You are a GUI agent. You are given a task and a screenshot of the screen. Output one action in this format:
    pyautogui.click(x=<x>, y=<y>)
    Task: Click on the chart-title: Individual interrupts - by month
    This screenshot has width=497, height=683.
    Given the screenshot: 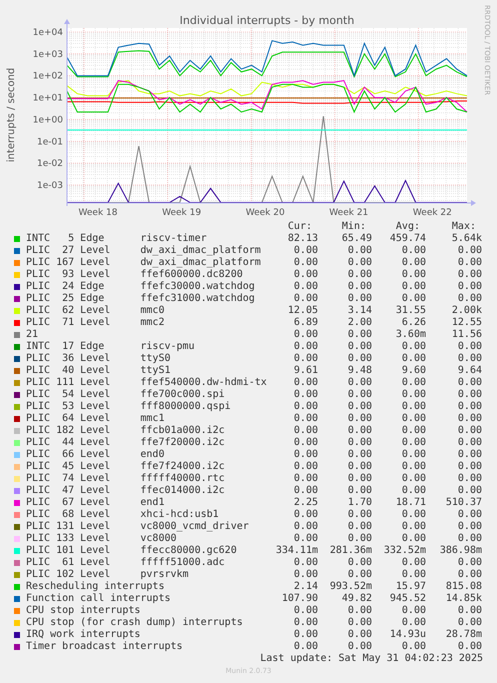 What is the action you would take?
    pyautogui.click(x=267, y=20)
    